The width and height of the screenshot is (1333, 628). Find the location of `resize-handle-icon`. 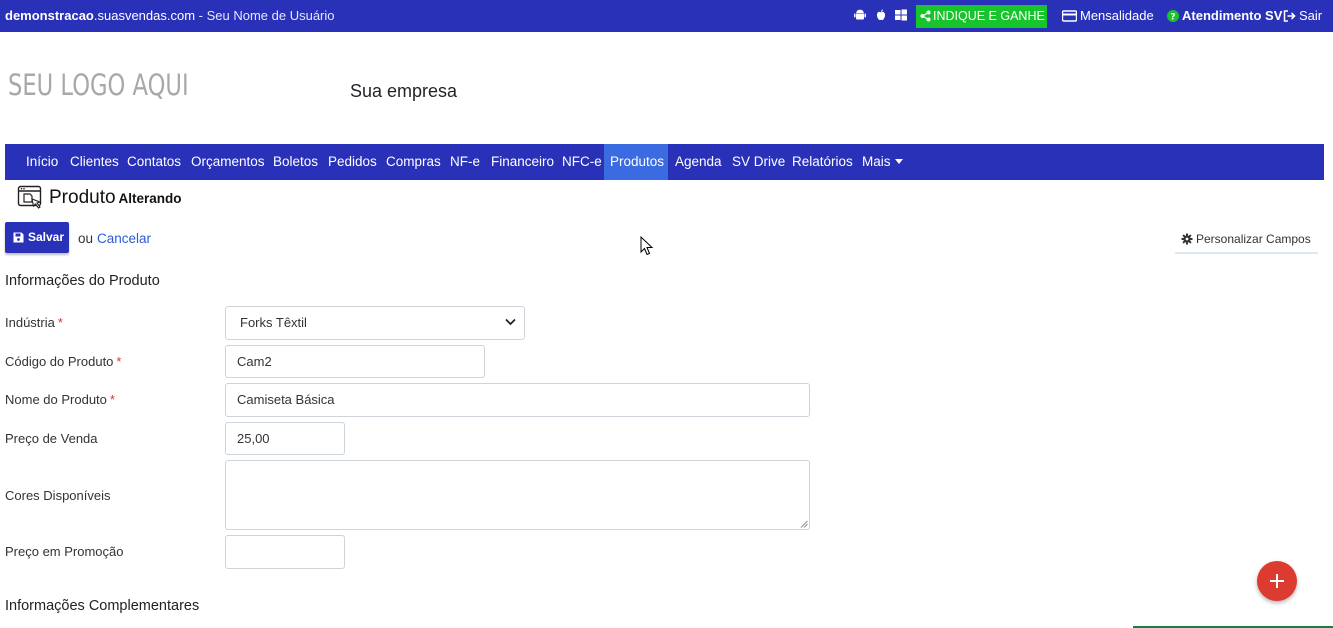

resize-handle-icon is located at coordinates (804, 524).